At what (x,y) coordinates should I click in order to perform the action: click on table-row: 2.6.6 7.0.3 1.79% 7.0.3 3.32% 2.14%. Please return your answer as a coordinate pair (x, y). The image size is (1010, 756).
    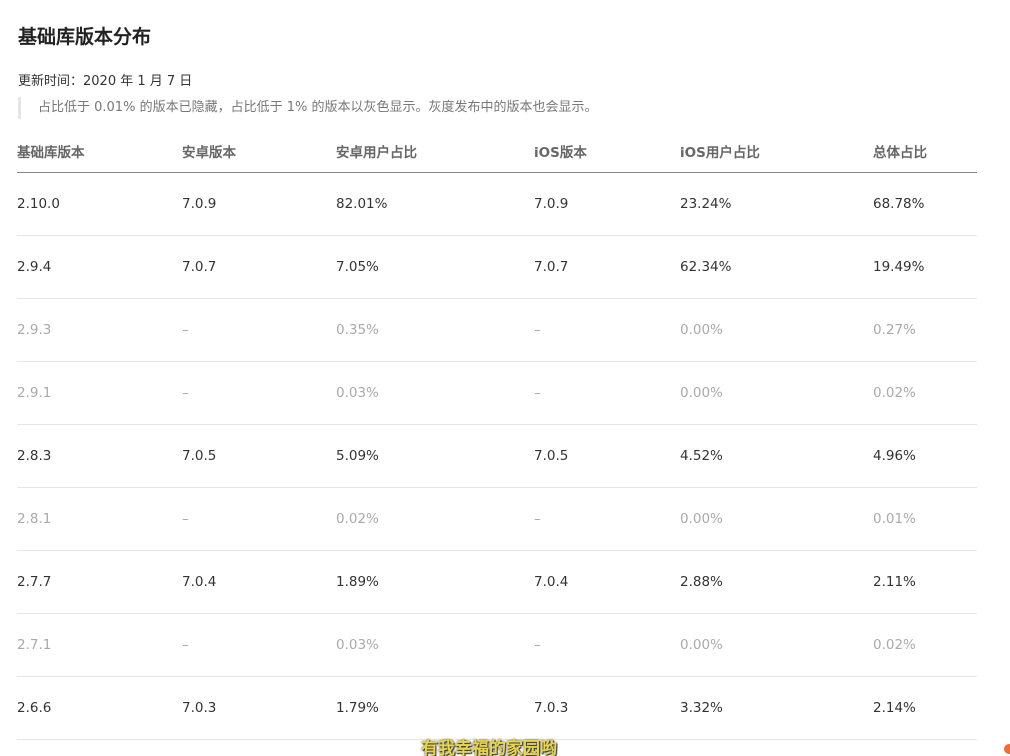
    Looking at the image, I should click on (497, 708).